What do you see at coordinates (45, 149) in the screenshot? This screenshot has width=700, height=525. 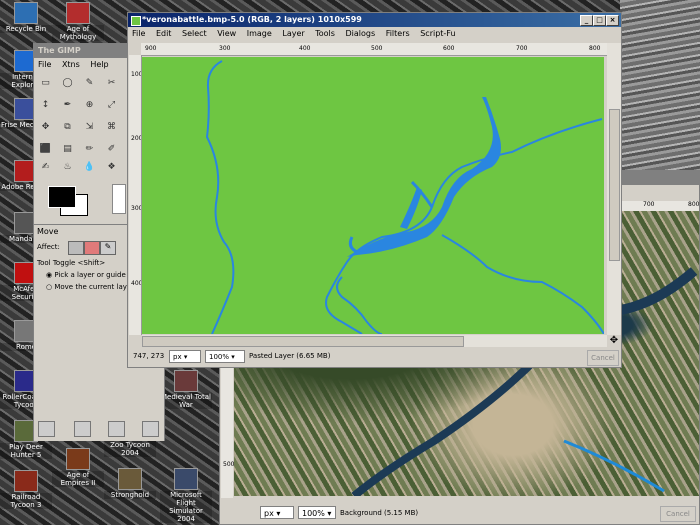 I see `bucket-fill-tool: ⬛` at bounding box center [45, 149].